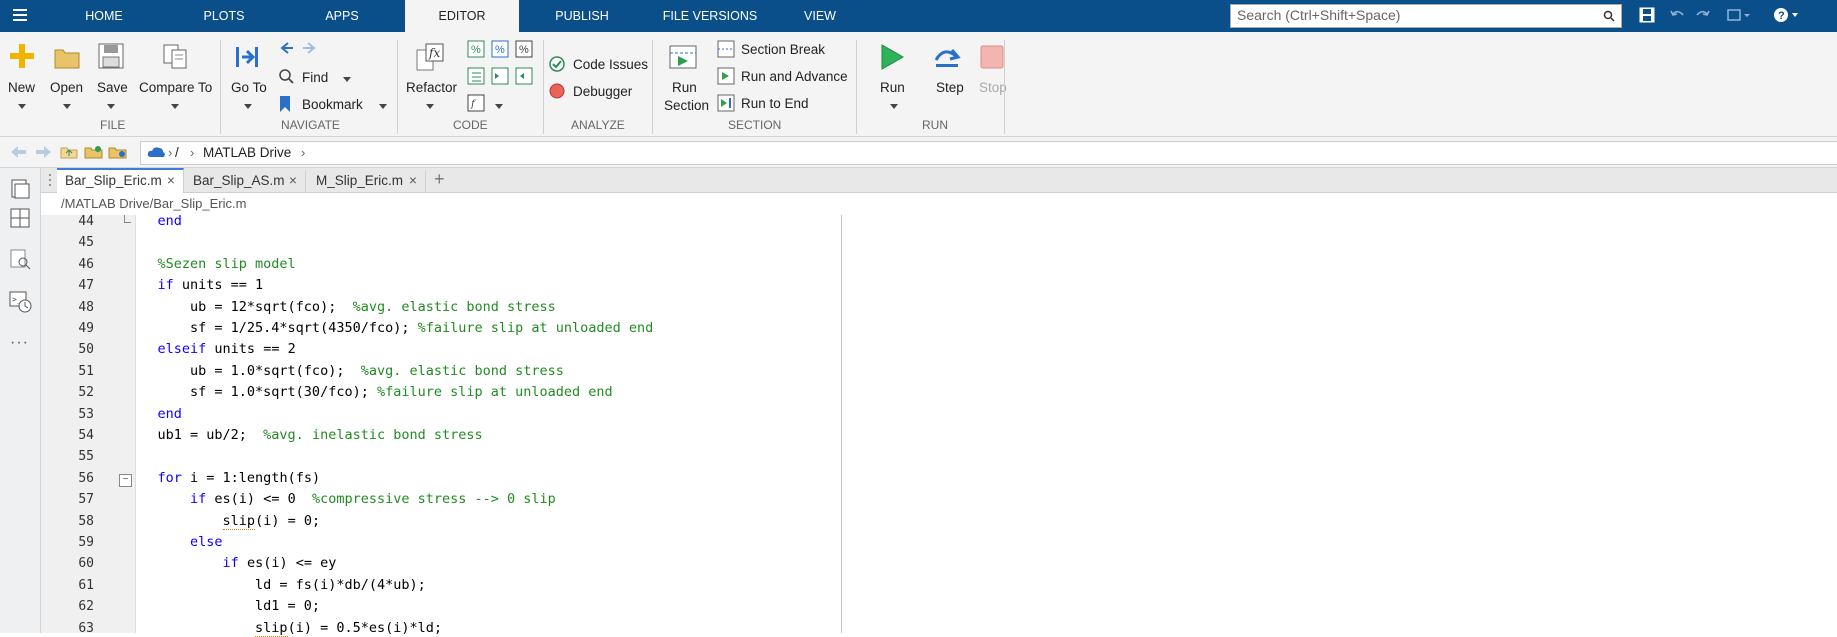 The image size is (1837, 637). I want to click on run-and-advance-button: Run and Advance, so click(794, 76).